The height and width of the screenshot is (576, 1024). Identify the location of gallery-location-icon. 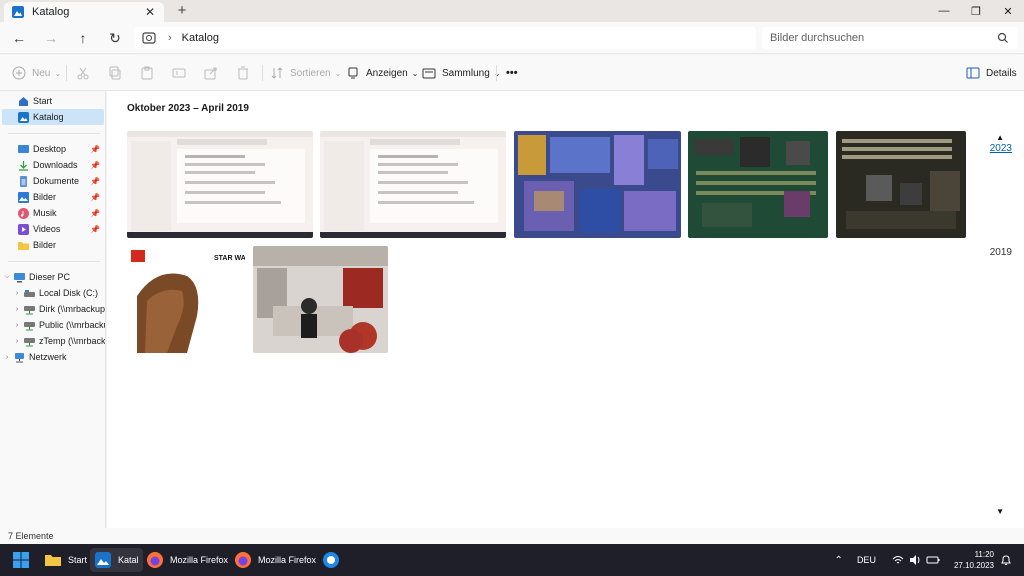
(149, 38).